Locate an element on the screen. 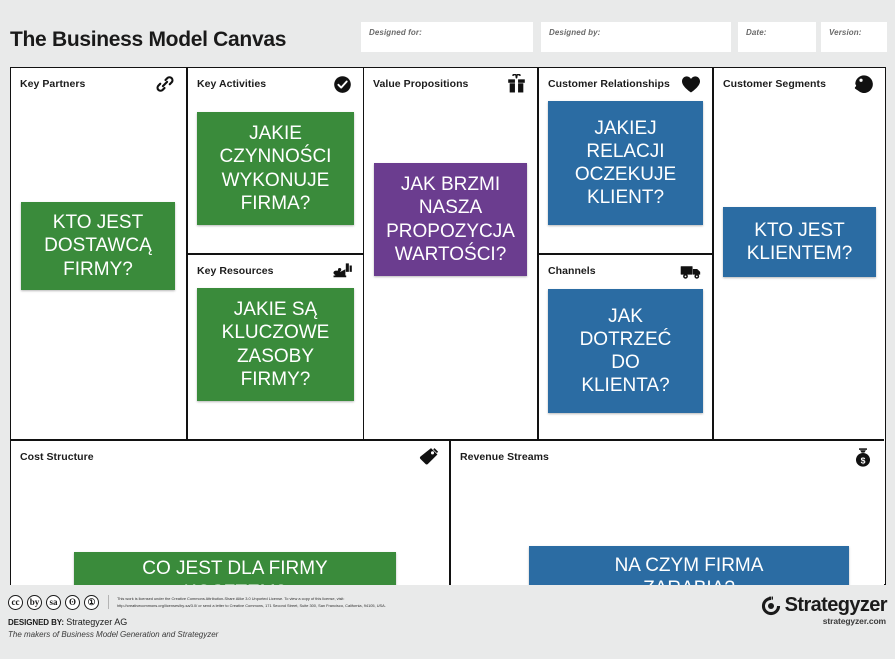 The width and height of the screenshot is (895, 659). sticky-note-key-resources: JAKIE SĄ KLUCZOWE ZASOBY FIRMY? is located at coordinates (275, 344).